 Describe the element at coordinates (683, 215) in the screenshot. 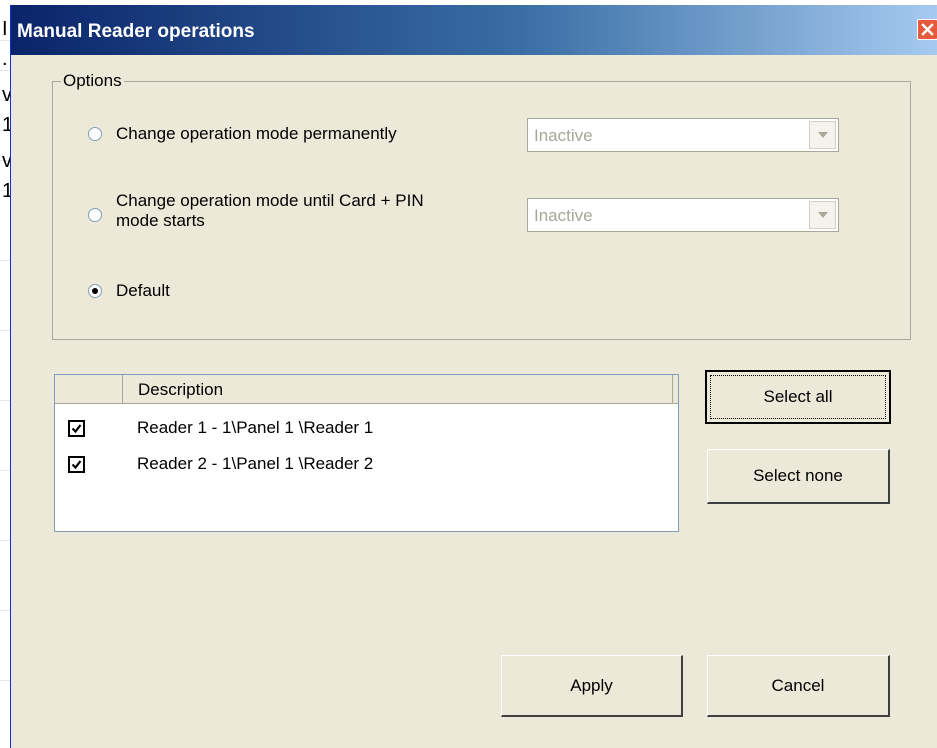

I see `card-pin-mode-combo: Inactive` at that location.